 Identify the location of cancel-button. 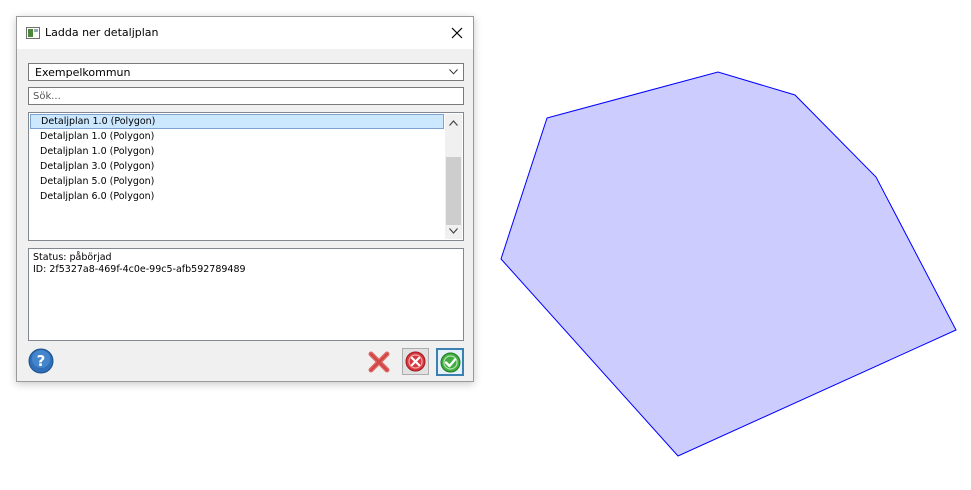
(415, 361).